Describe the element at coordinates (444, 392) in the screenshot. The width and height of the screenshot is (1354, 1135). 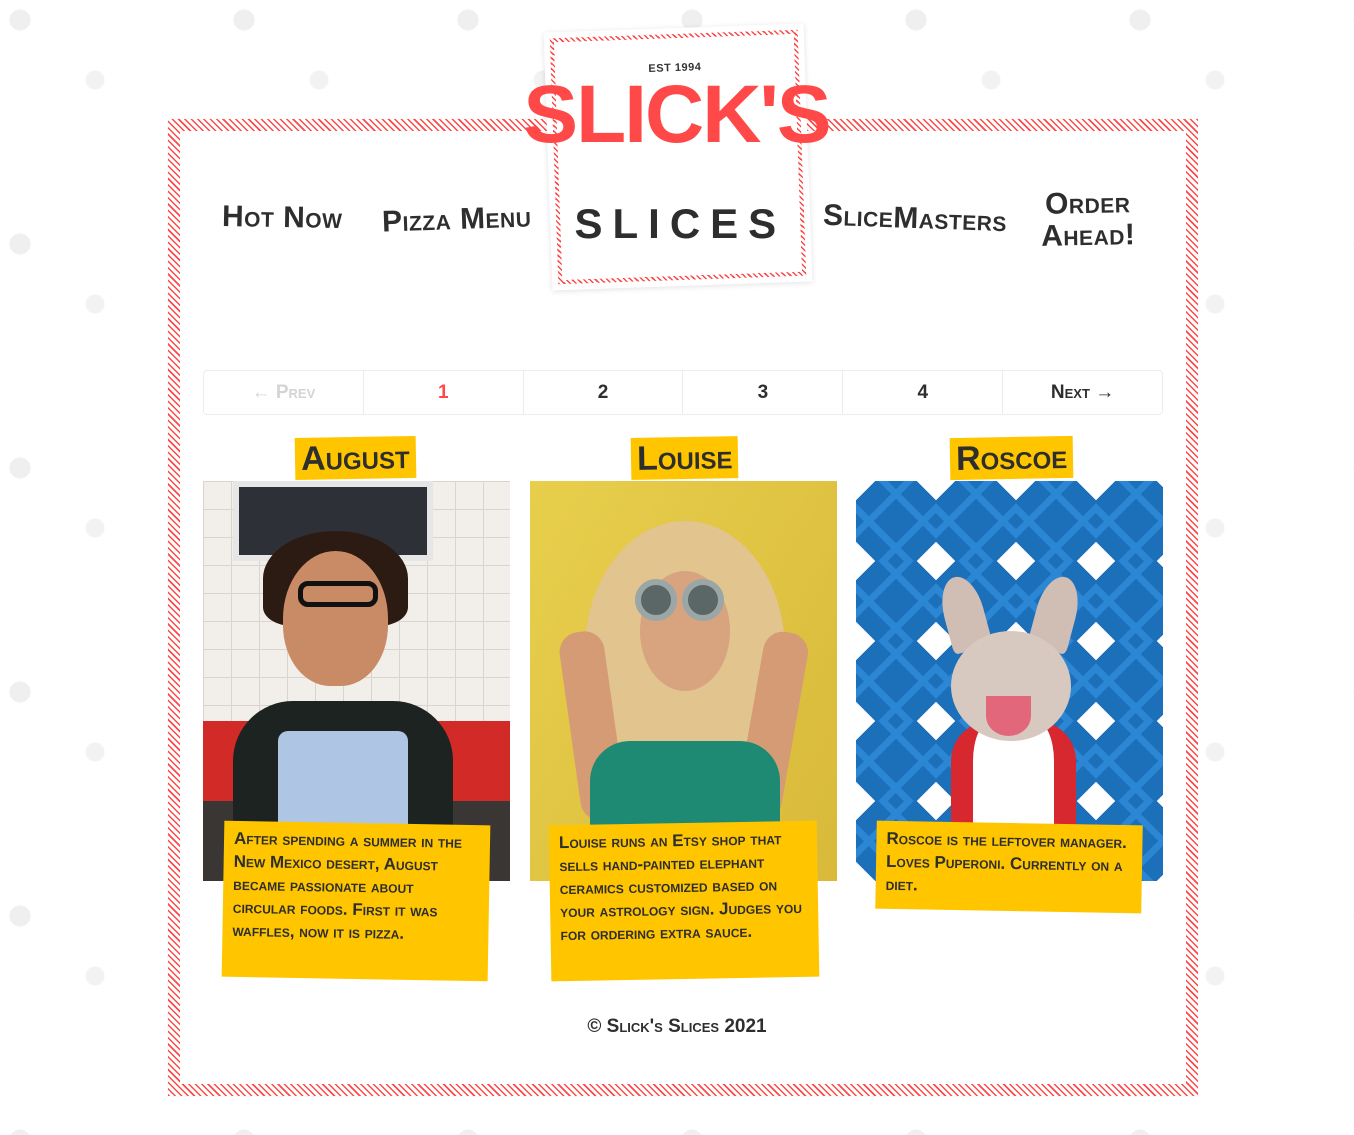
I see `pagination-page-1: 1` at that location.